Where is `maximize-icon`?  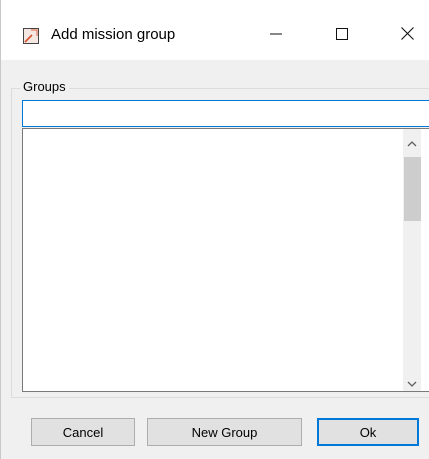
maximize-icon is located at coordinates (342, 36).